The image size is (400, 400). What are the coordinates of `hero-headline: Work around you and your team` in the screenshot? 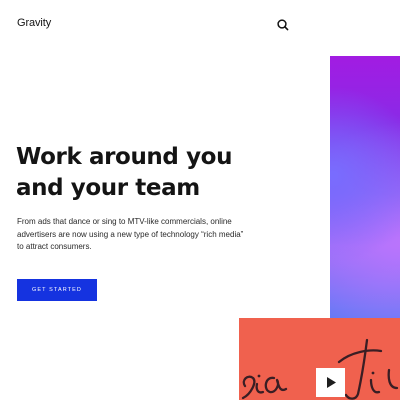 It's located at (124, 173).